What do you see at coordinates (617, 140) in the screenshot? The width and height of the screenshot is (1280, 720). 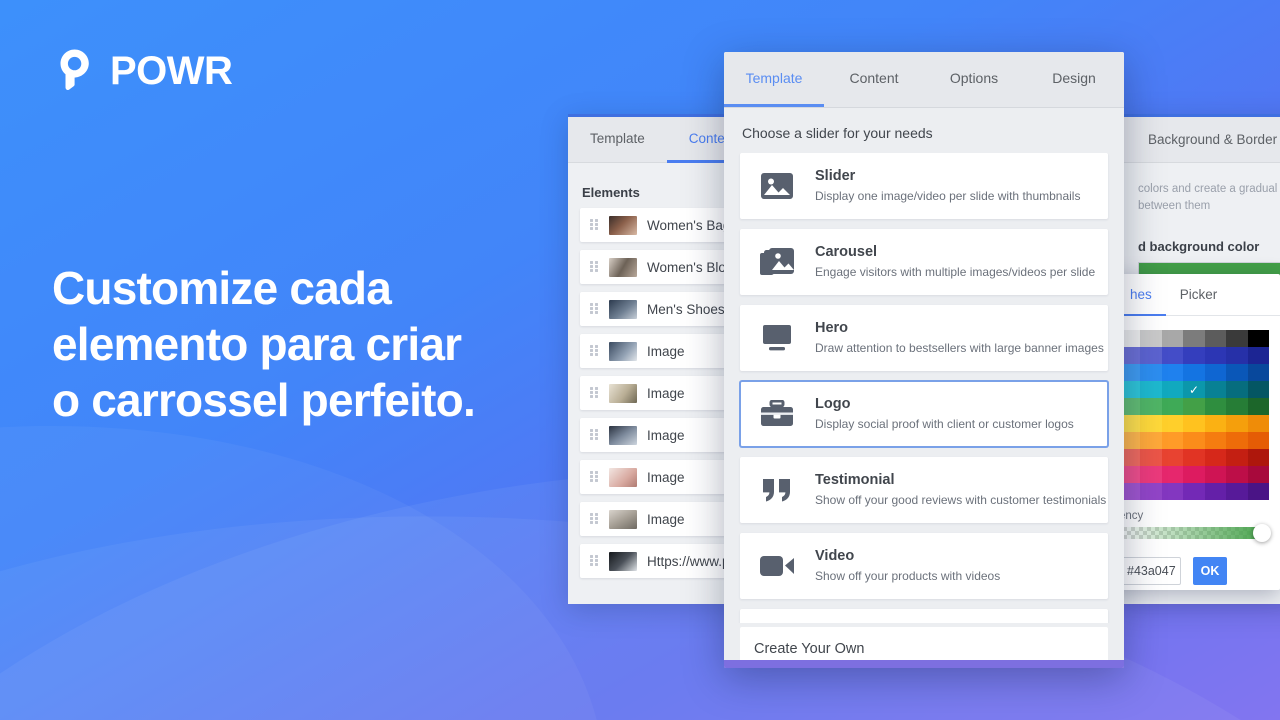 I see `tab-template: Template` at bounding box center [617, 140].